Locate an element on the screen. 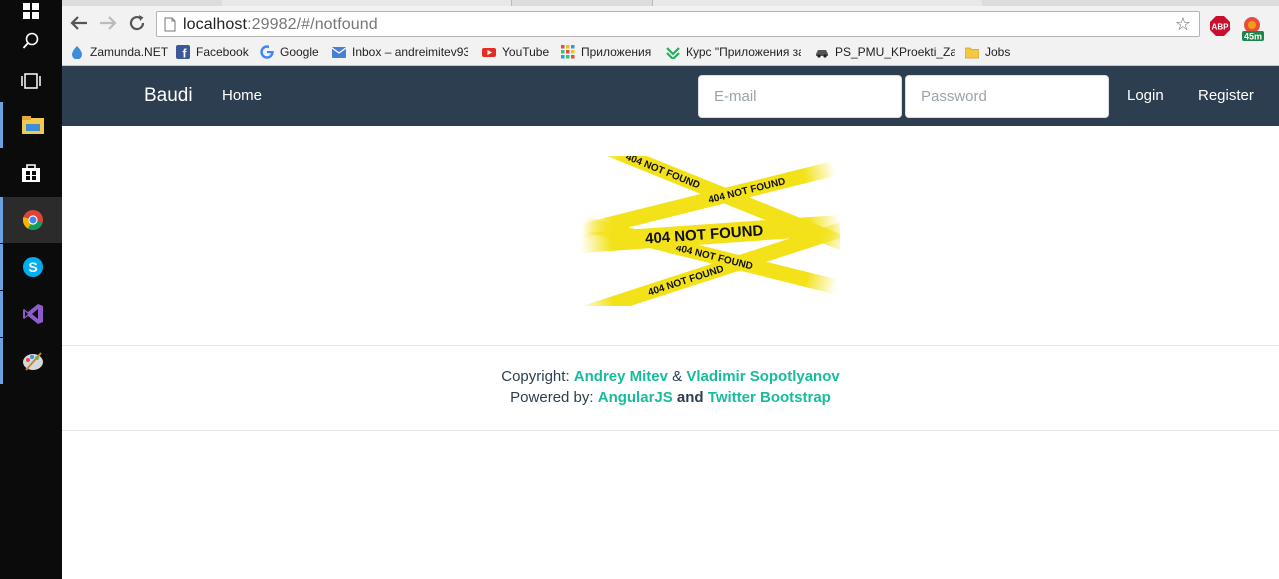 Image resolution: width=1279 pixels, height=579 pixels. bookmark-course: Курс "Приложения за is located at coordinates (733, 52).